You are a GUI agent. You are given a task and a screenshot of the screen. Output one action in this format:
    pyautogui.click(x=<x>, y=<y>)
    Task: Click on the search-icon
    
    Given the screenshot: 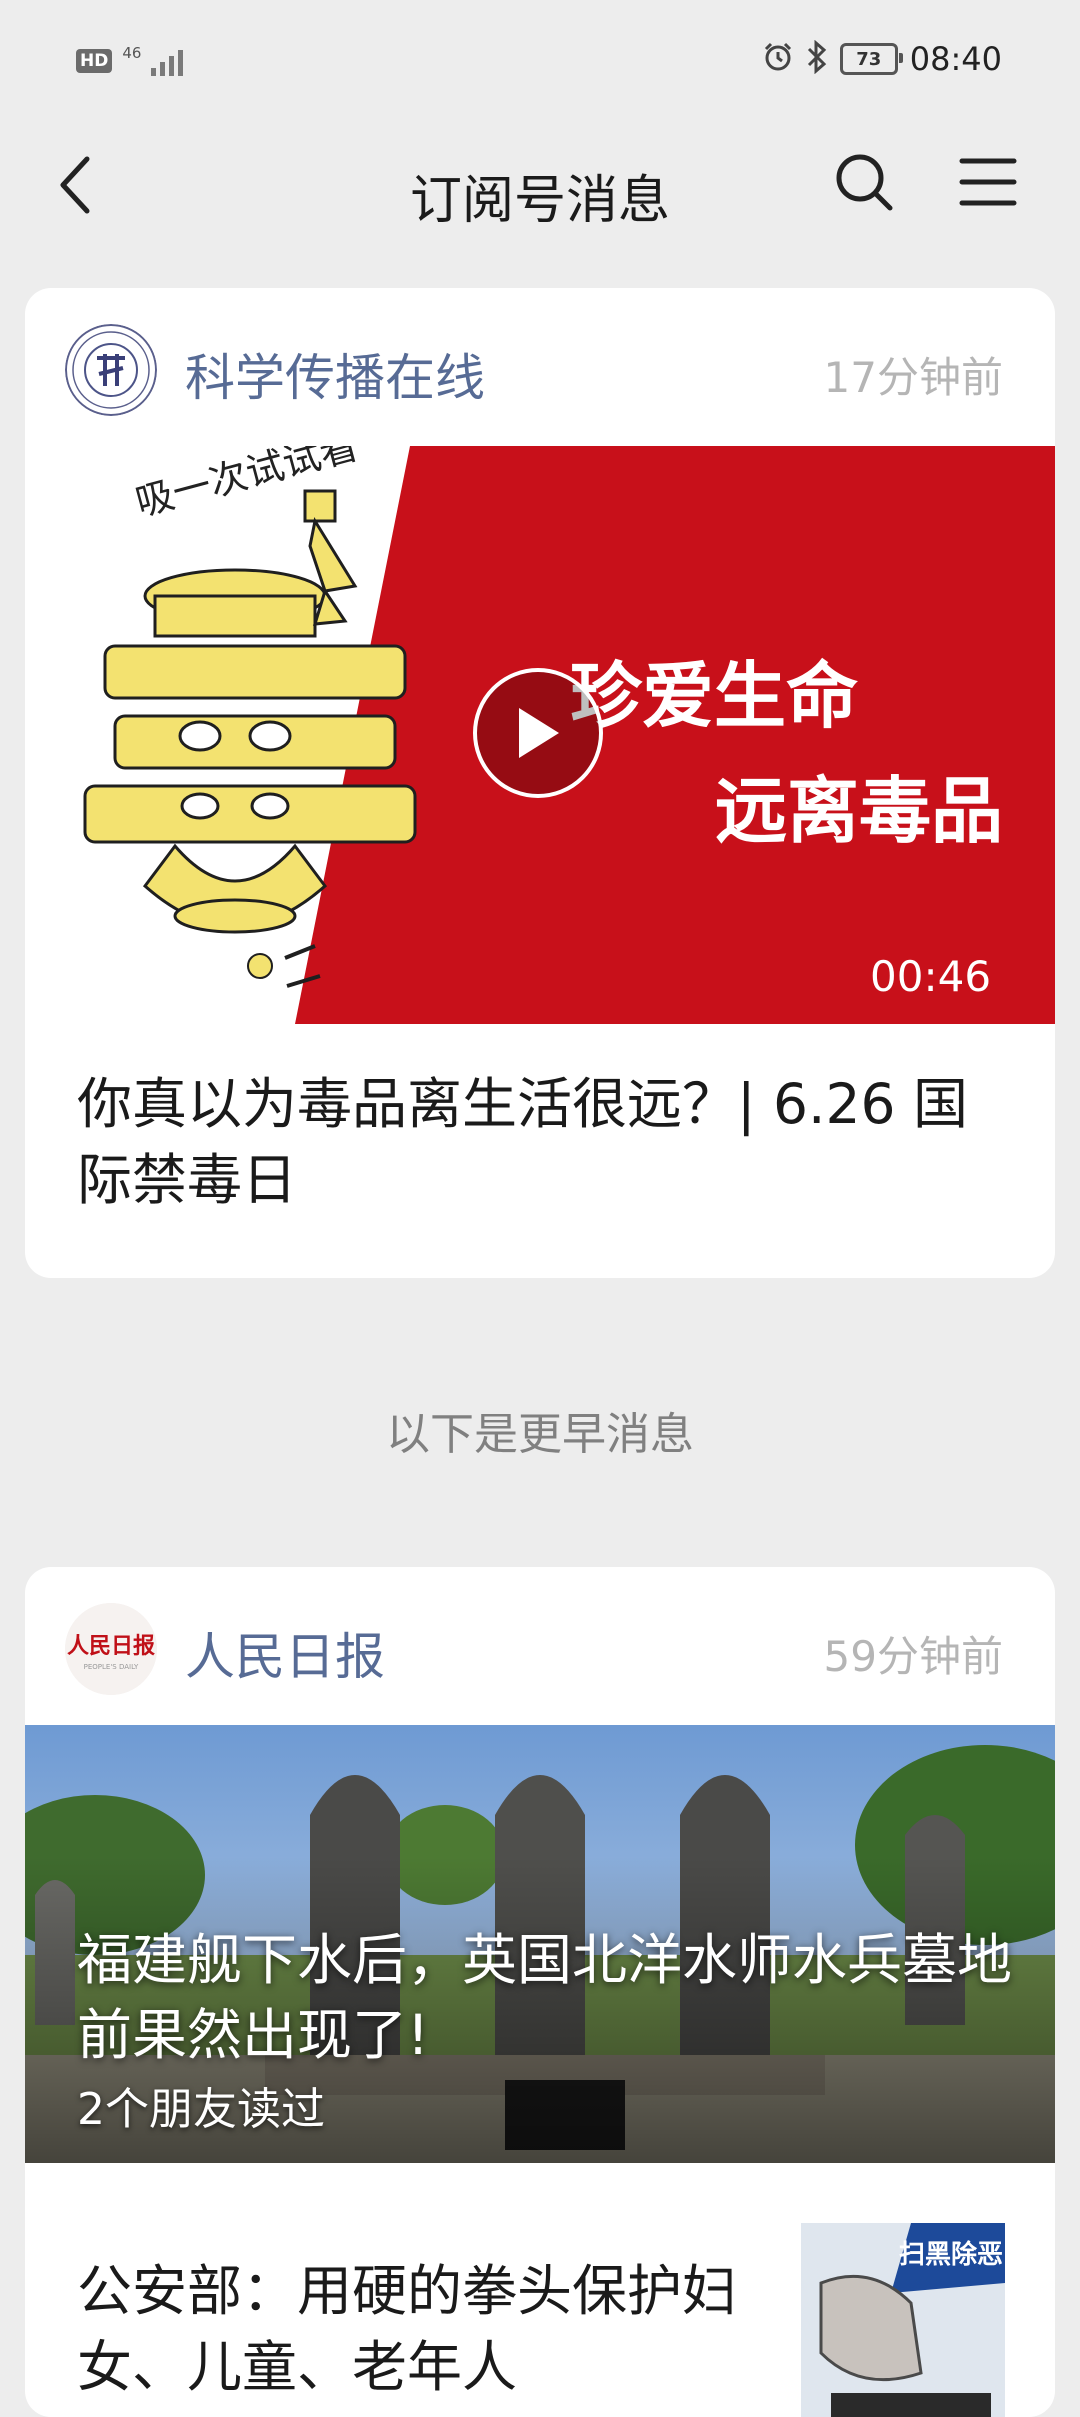 What is the action you would take?
    pyautogui.click(x=864, y=182)
    